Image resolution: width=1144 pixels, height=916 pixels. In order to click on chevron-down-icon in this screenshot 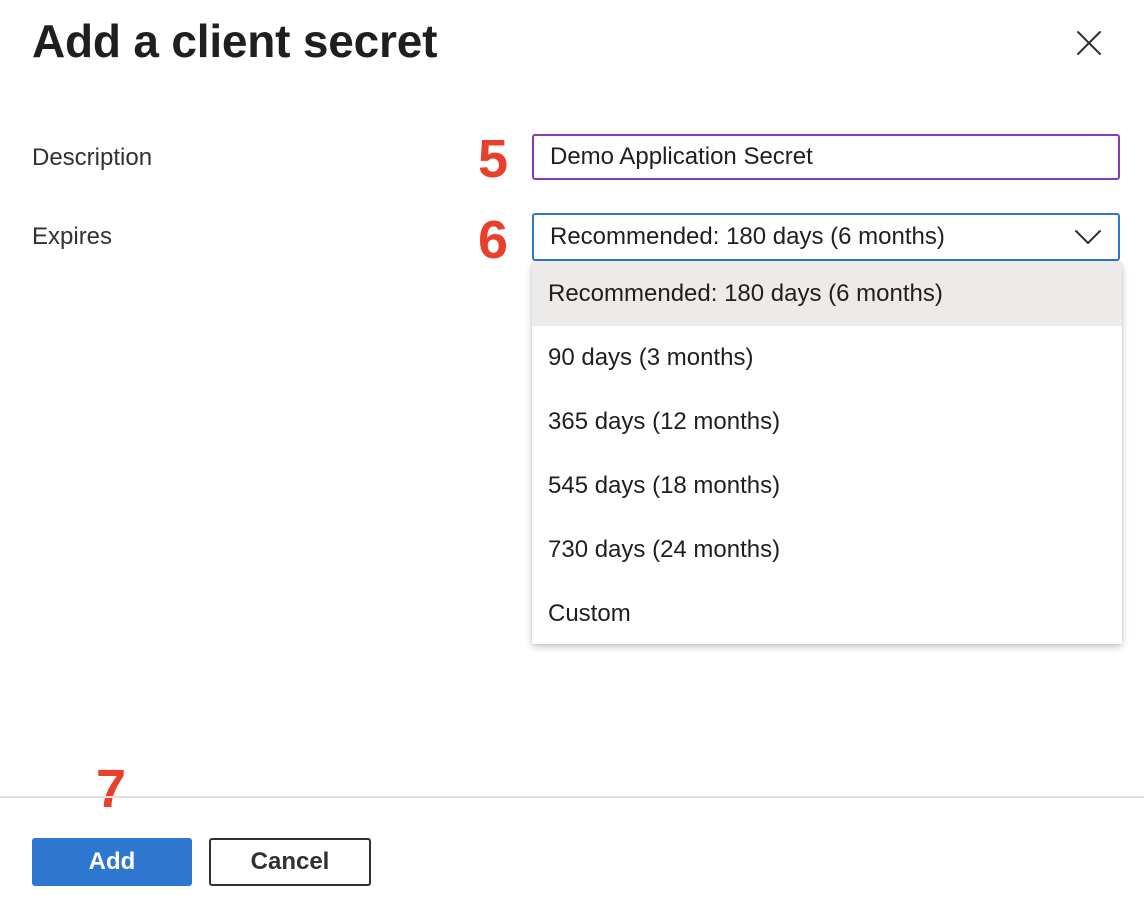, I will do `click(1088, 237)`.